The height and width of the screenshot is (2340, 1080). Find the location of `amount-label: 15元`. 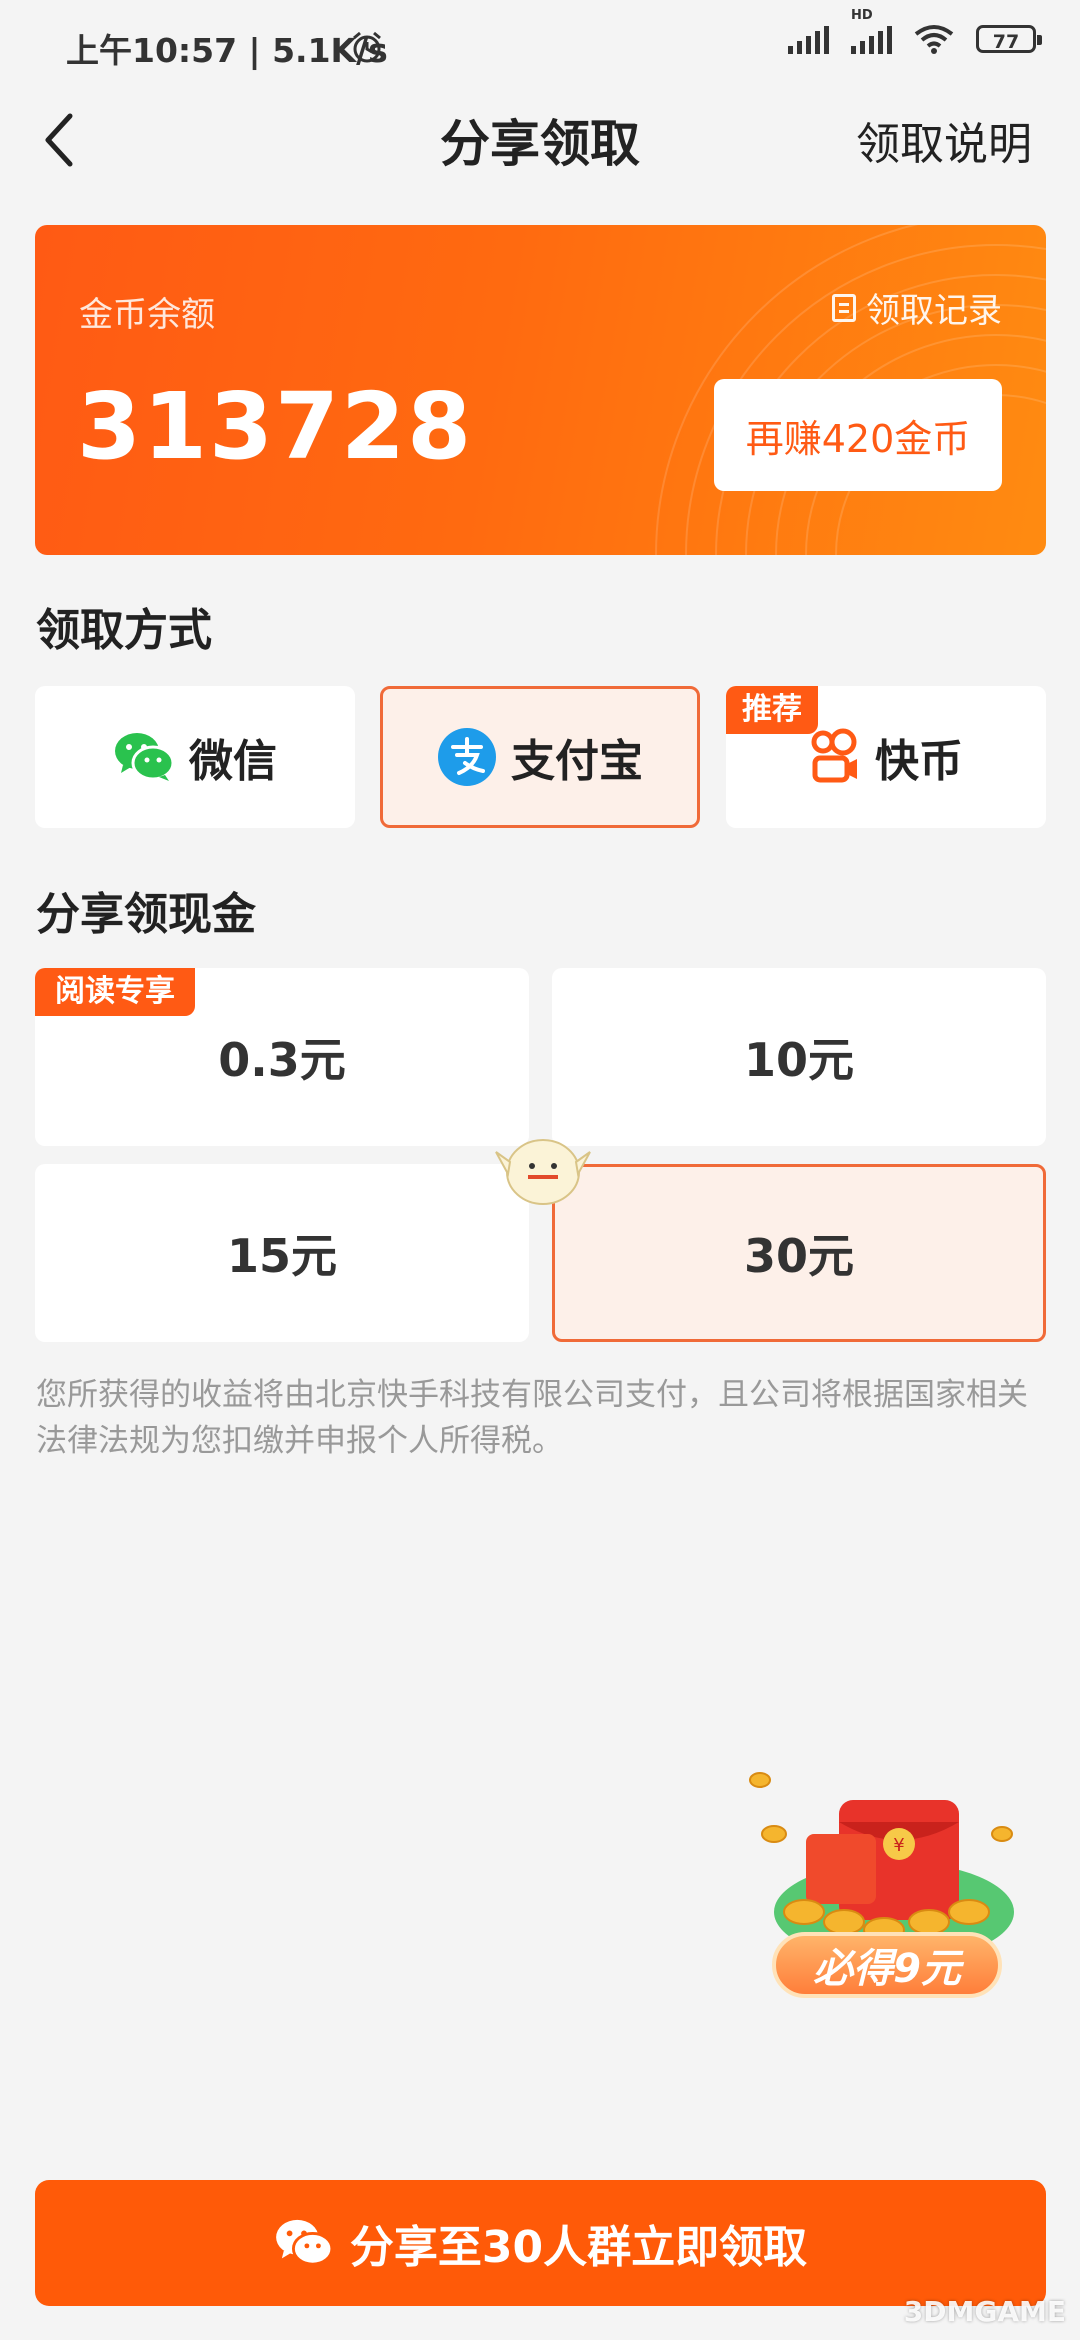

amount-label: 15元 is located at coordinates (281, 1256).